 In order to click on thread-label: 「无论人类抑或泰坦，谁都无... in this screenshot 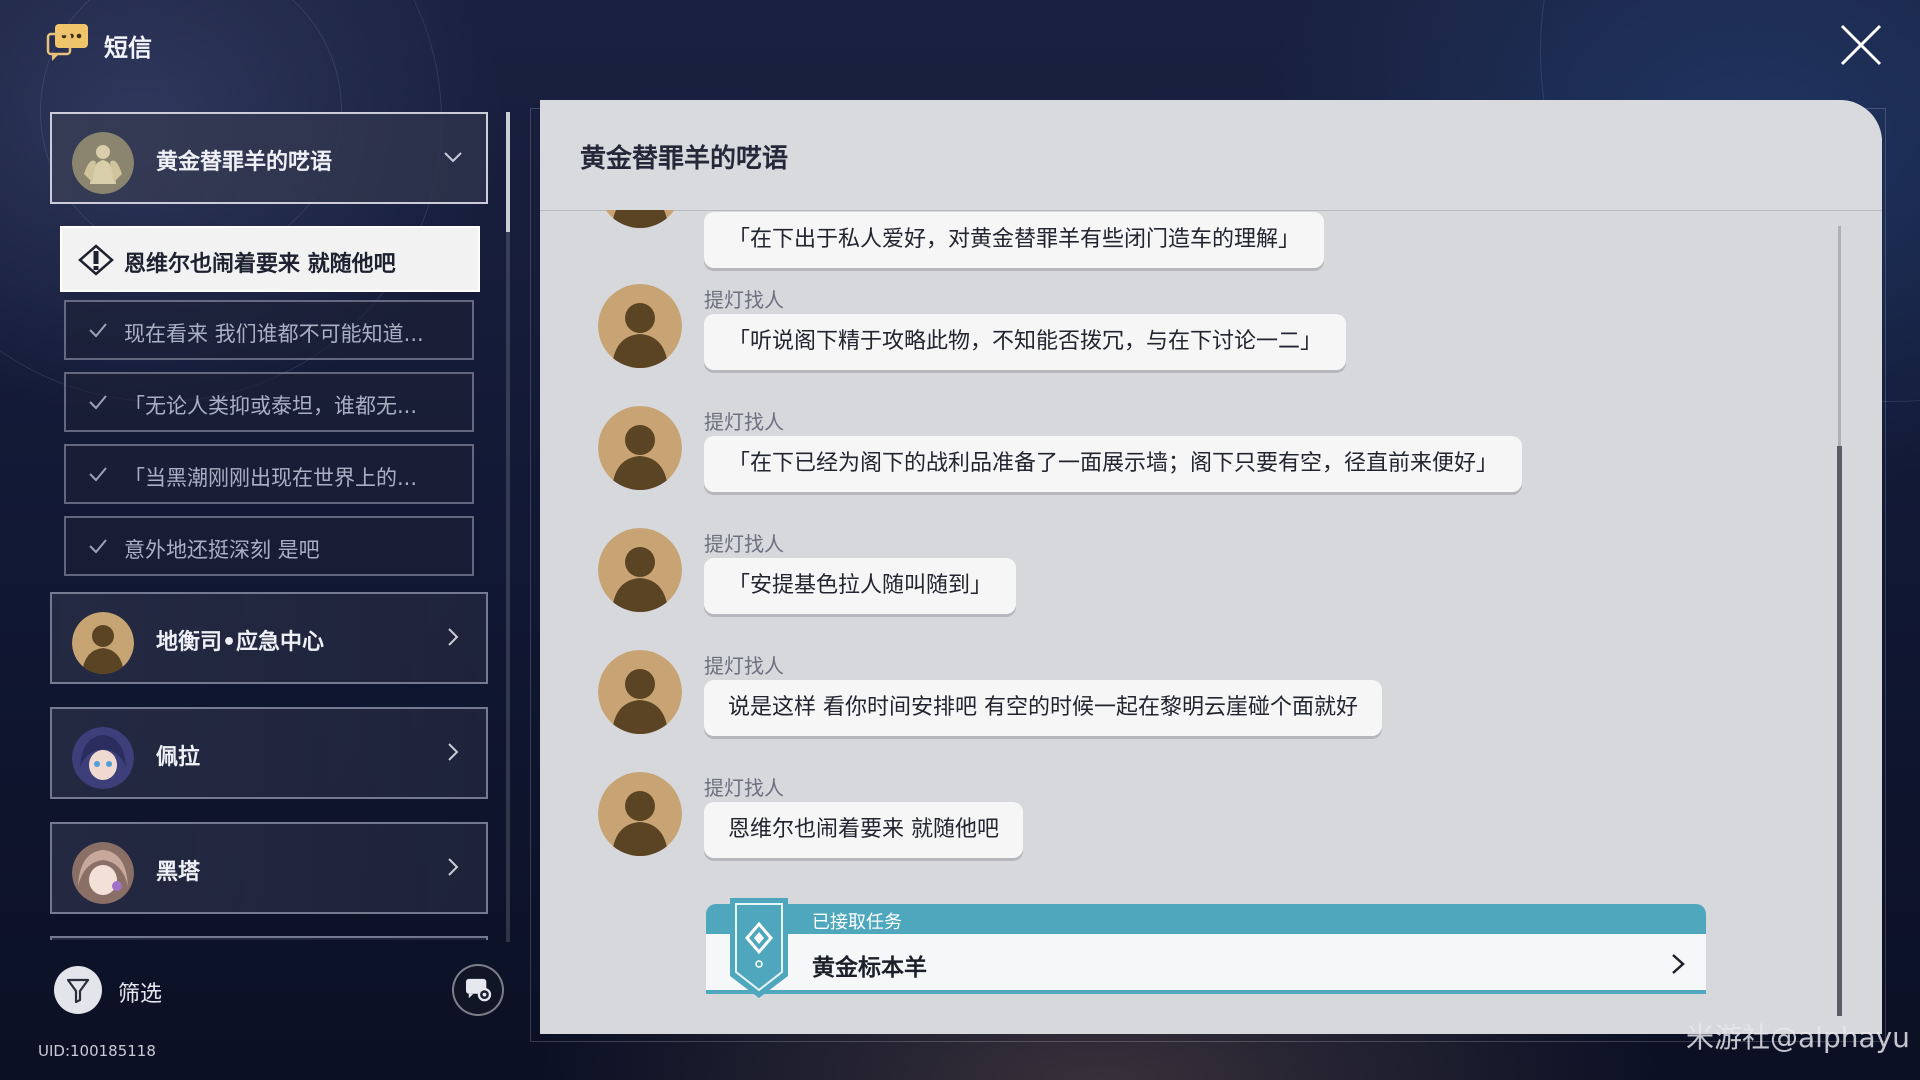, I will do `click(271, 406)`.